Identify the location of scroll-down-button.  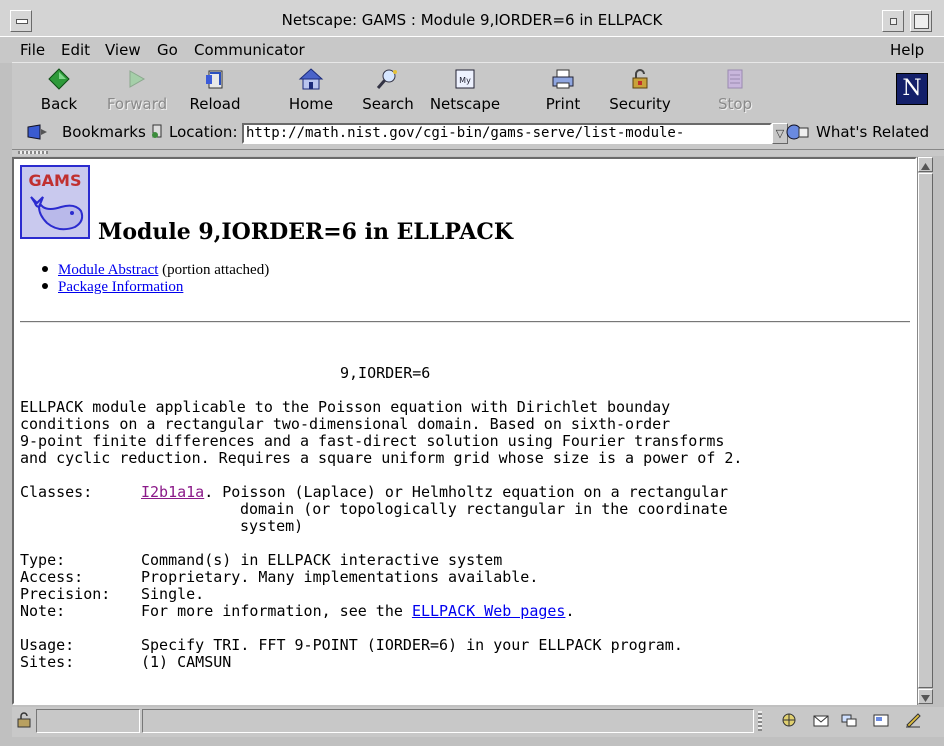
(925, 696).